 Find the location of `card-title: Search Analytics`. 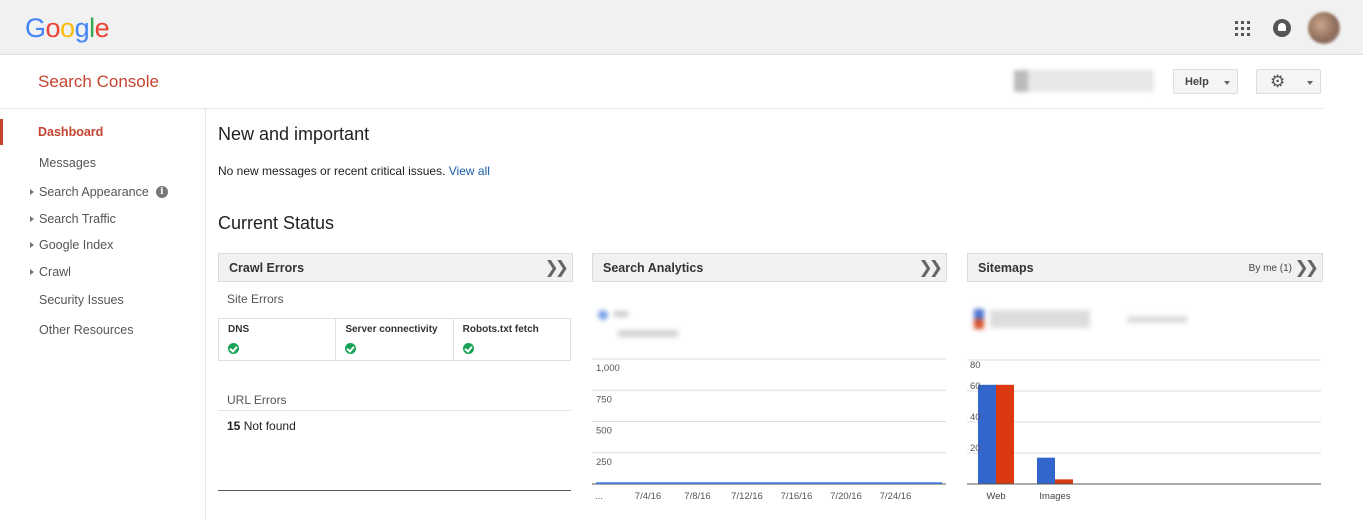

card-title: Search Analytics is located at coordinates (653, 267).